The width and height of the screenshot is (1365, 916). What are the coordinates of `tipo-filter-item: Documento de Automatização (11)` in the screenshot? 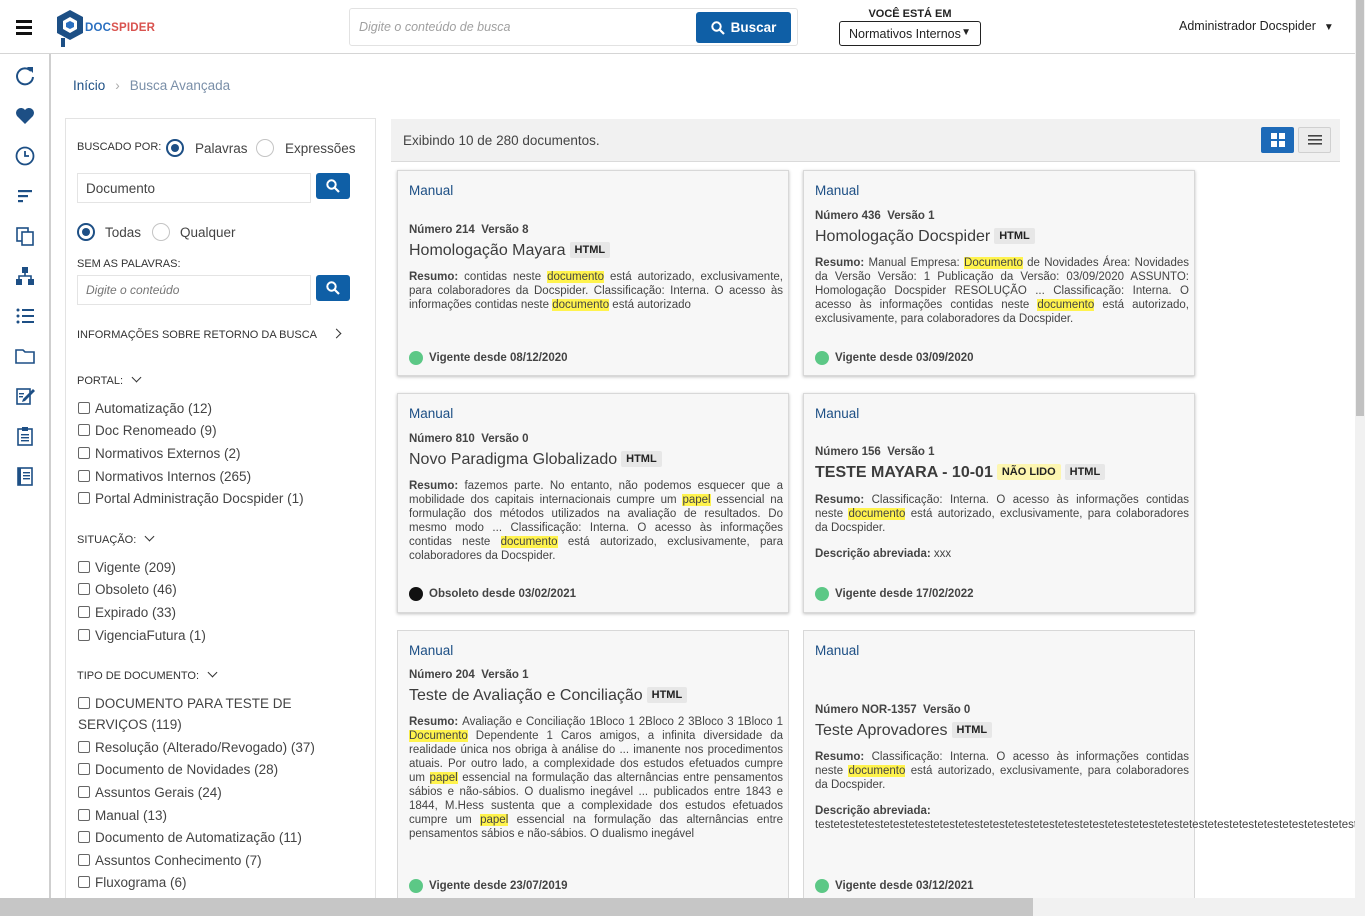 It's located at (220, 837).